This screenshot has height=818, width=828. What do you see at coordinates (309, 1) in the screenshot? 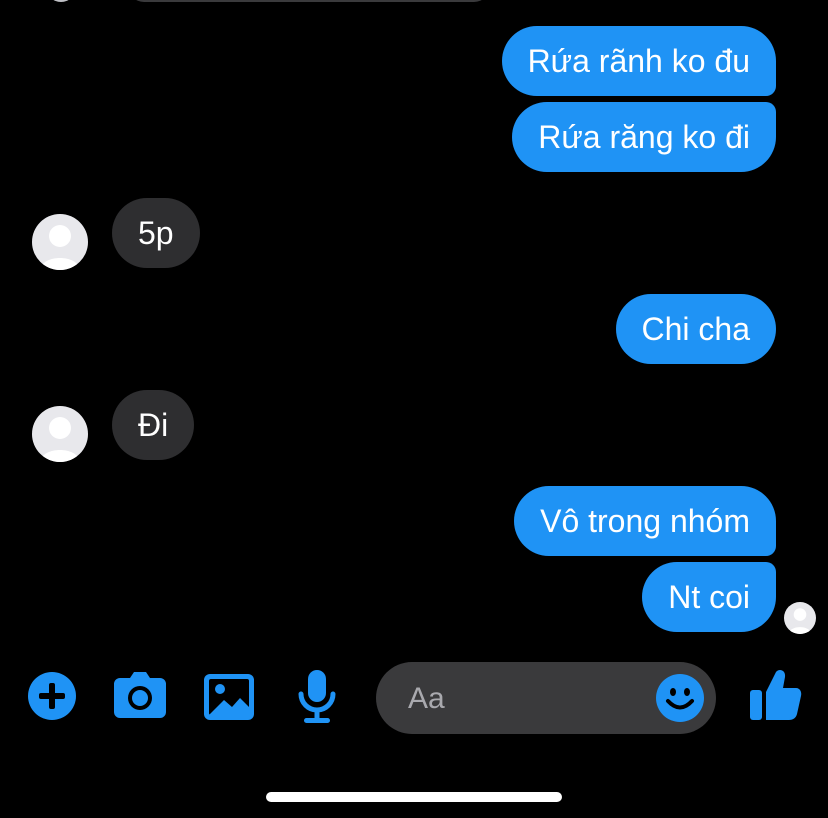
I see `previous-message-bubble` at bounding box center [309, 1].